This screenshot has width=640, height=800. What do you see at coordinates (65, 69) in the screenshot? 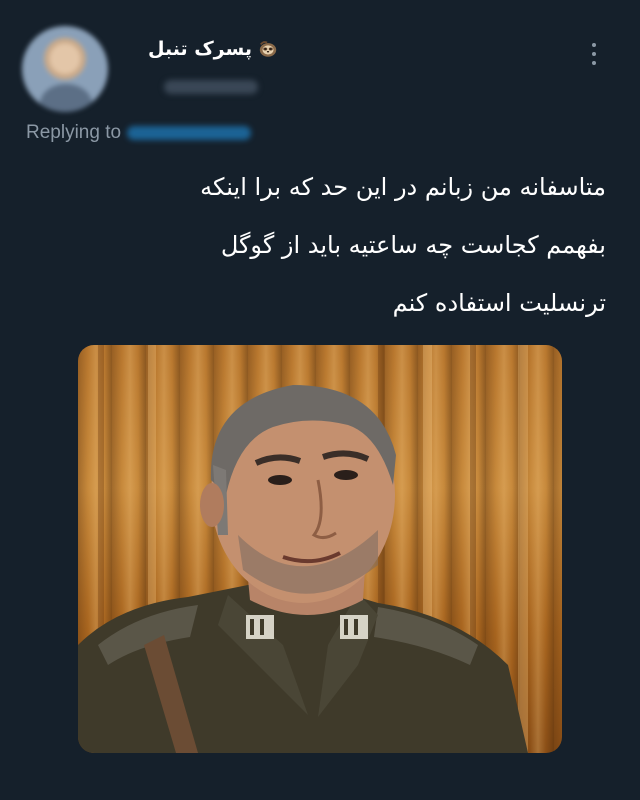
I see `avatar` at bounding box center [65, 69].